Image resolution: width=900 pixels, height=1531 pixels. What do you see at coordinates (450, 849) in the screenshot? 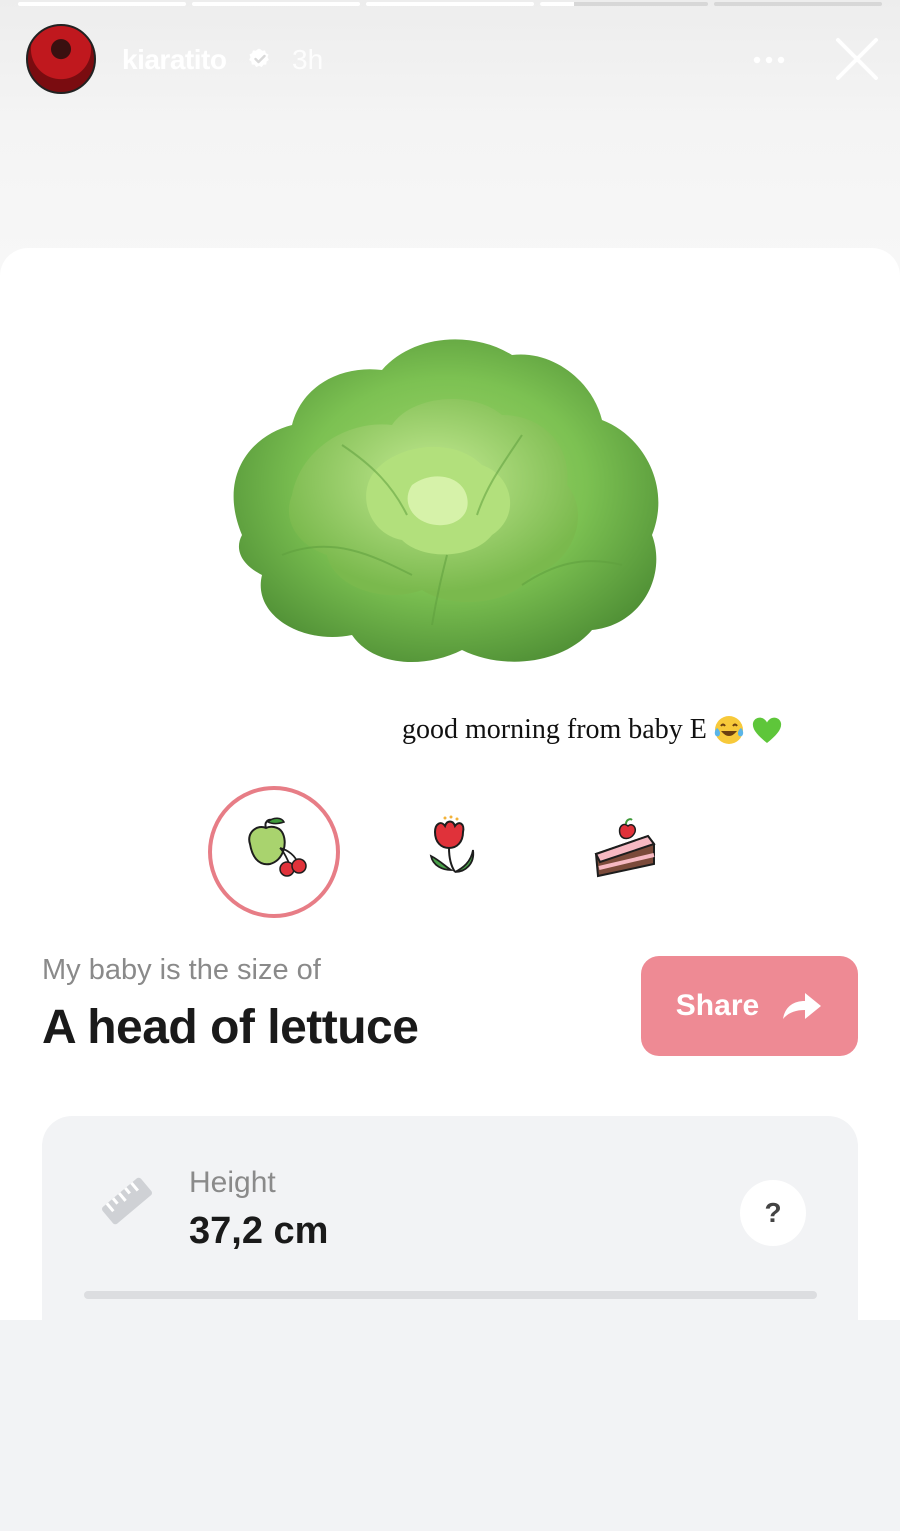
I see `flower-tulip-icon` at bounding box center [450, 849].